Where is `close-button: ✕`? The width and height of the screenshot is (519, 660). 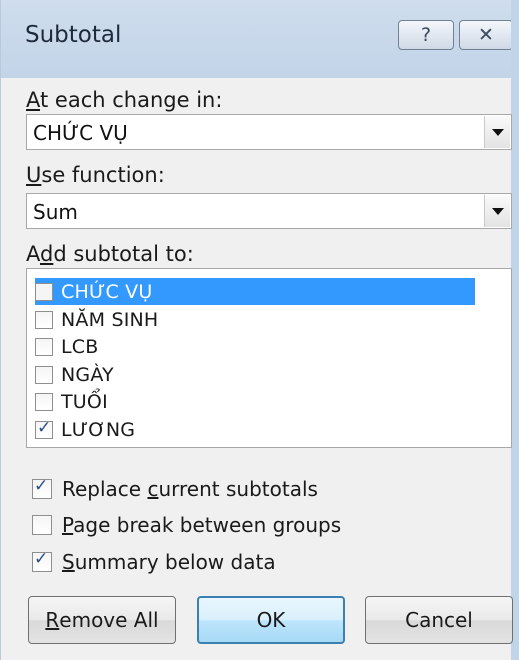
close-button: ✕ is located at coordinates (486, 35).